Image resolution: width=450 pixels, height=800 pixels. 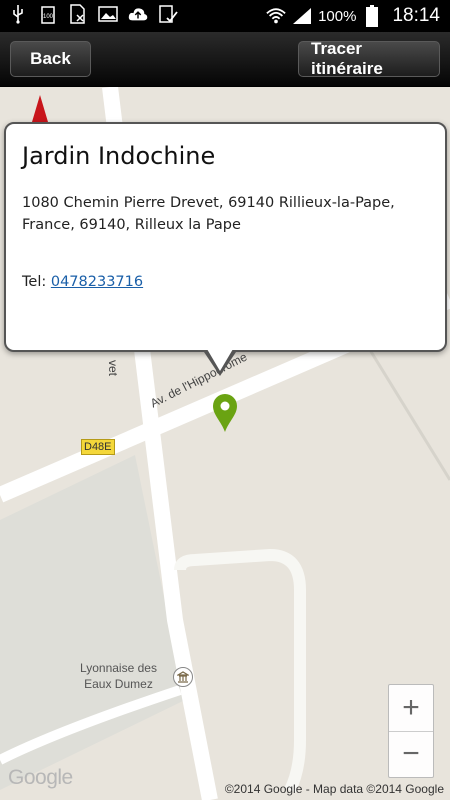 I want to click on road-badge: D48E, so click(x=98, y=447).